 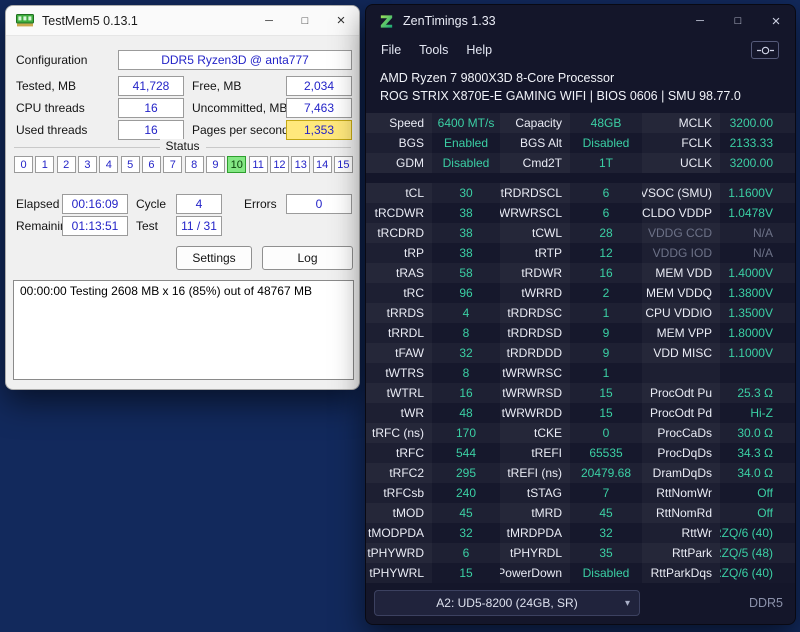 I want to click on timing-value: 35, so click(x=606, y=553).